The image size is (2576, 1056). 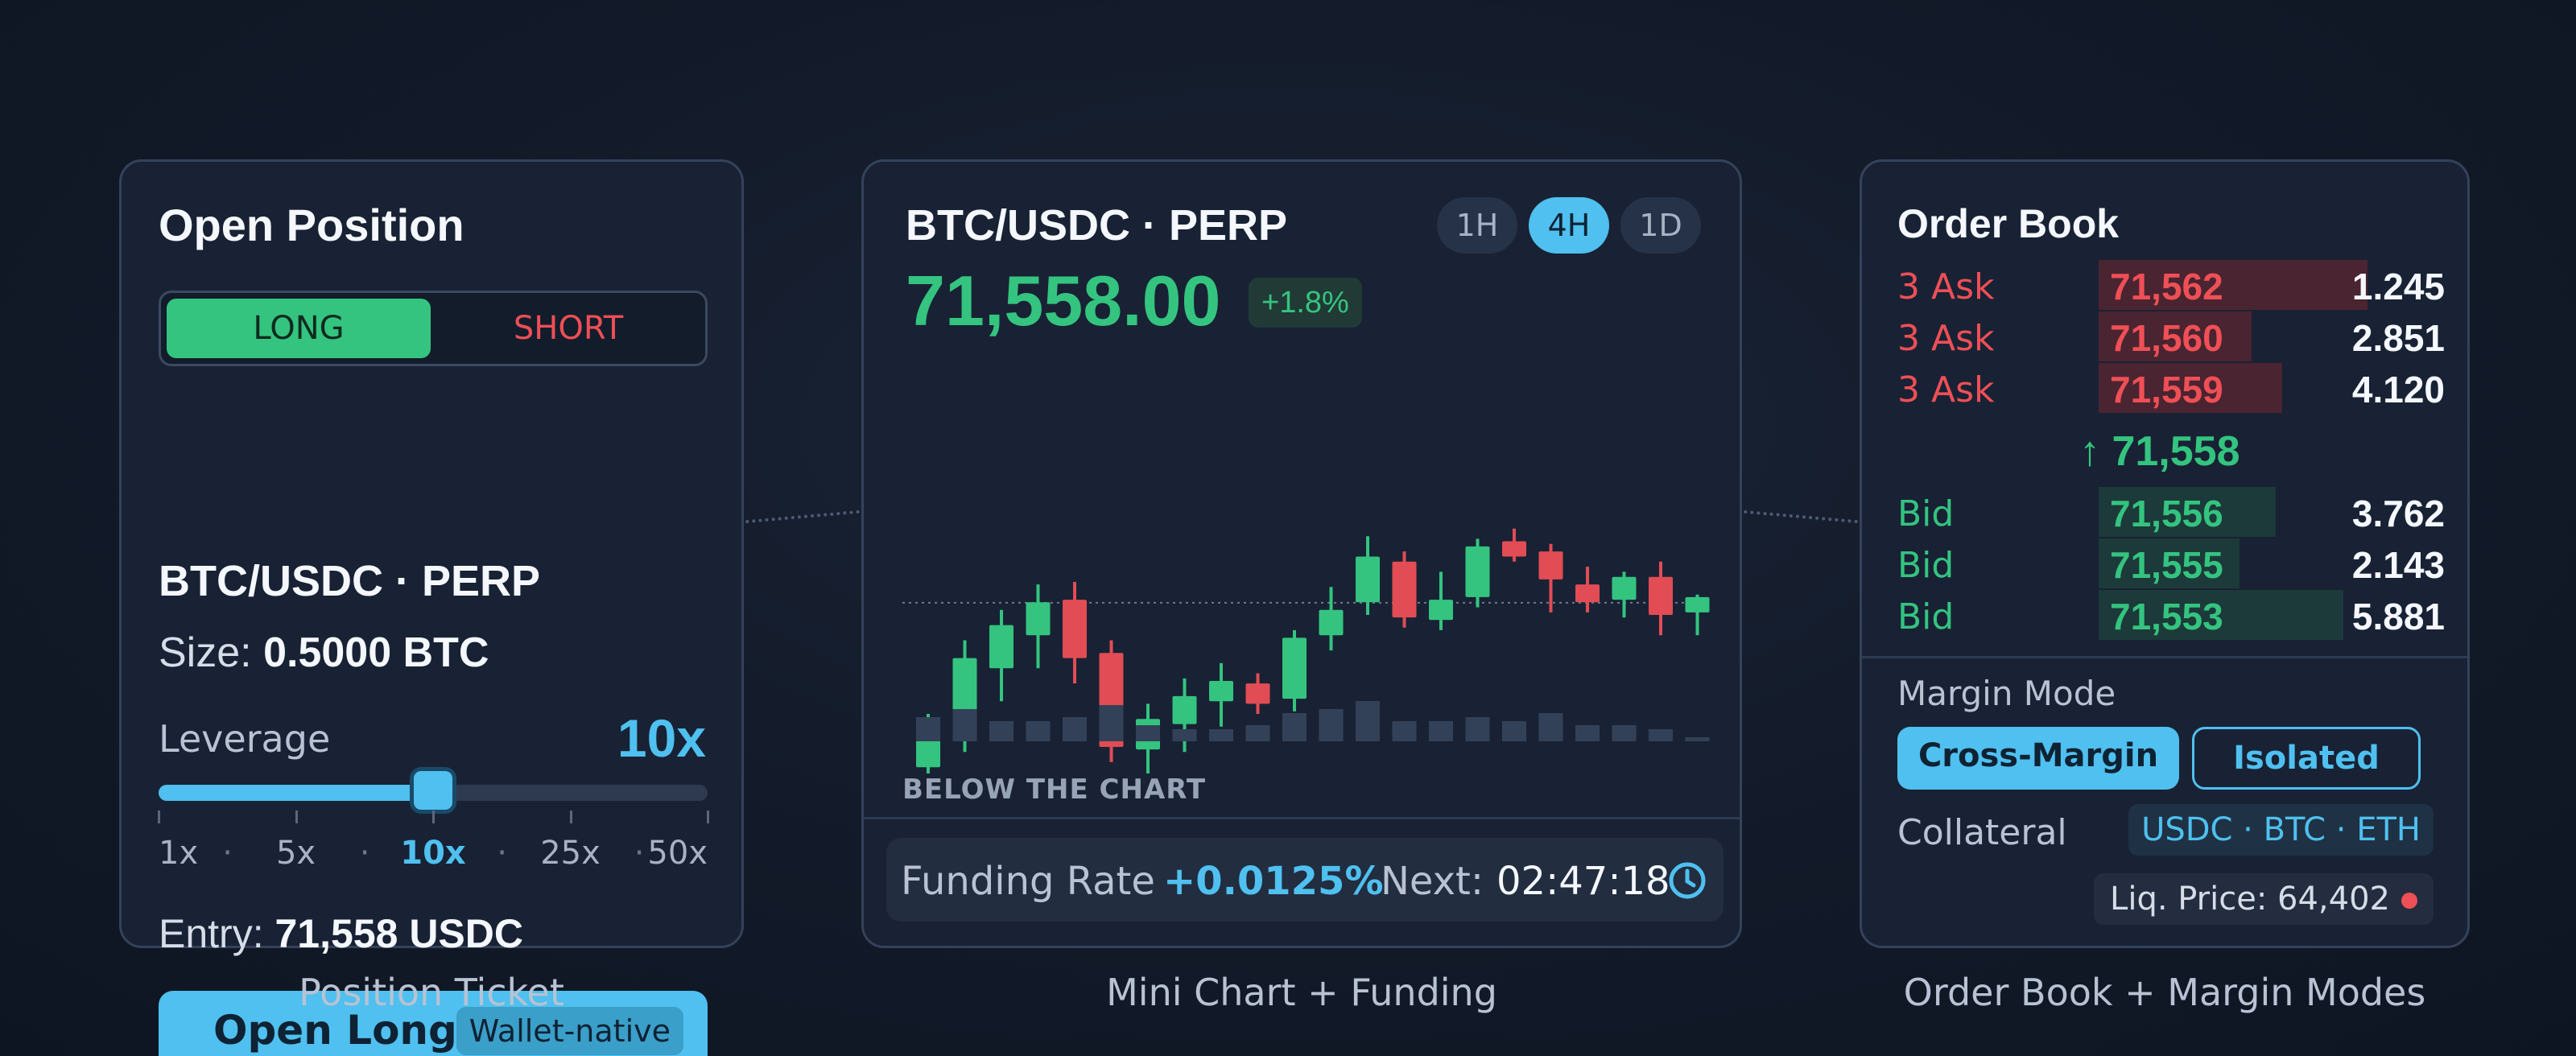 I want to click on size-label: Size:, so click(x=205, y=652).